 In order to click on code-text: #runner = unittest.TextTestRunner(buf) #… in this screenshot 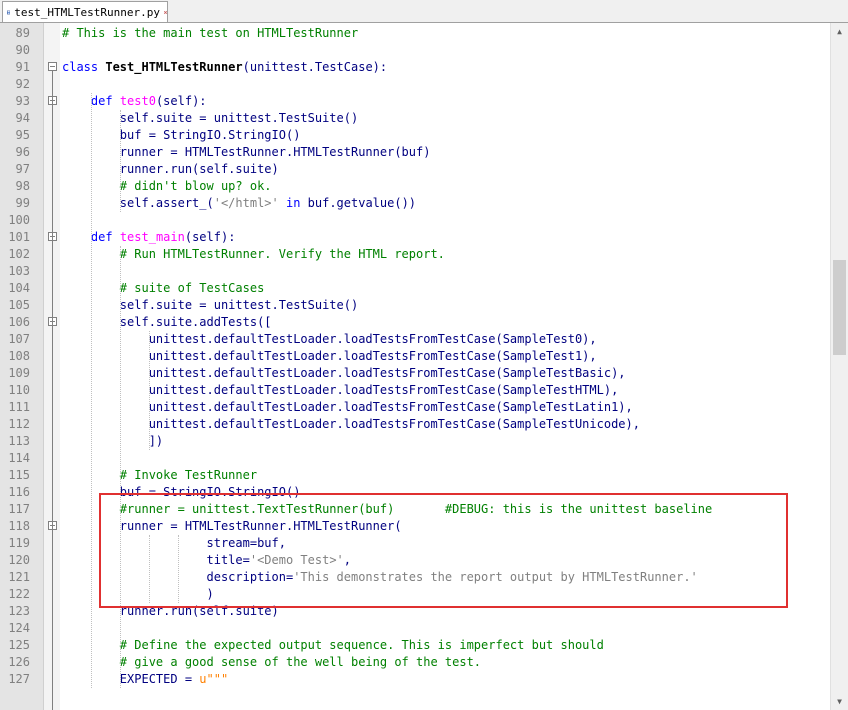, I will do `click(416, 509)`.